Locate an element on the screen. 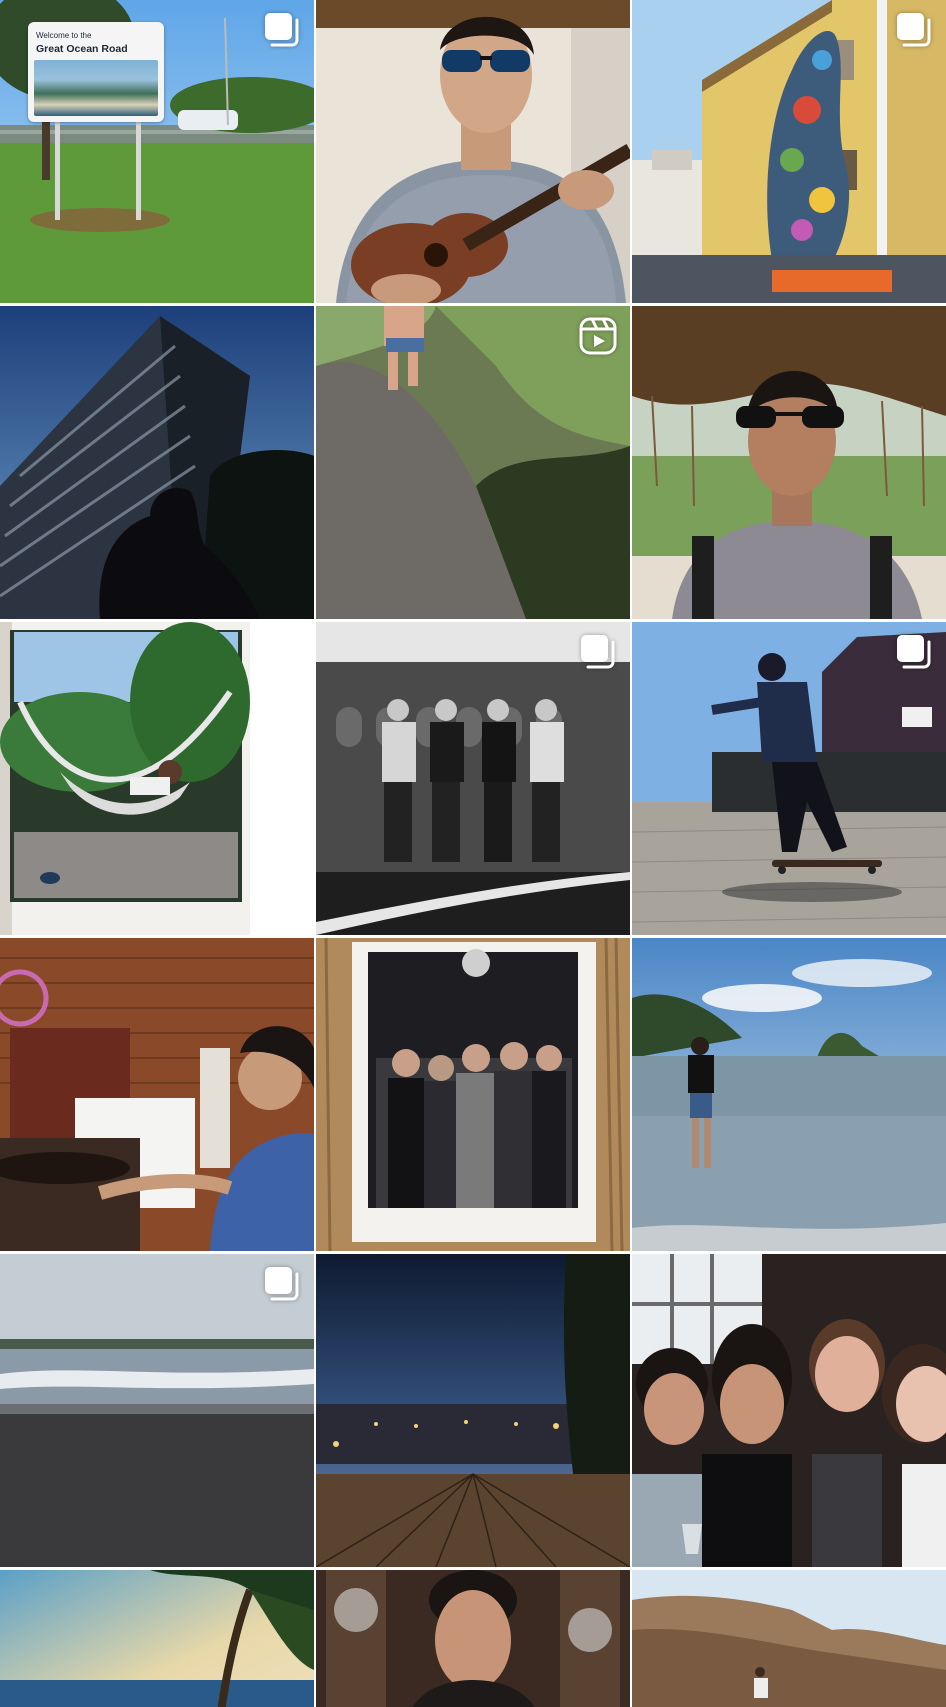 The width and height of the screenshot is (946, 1707). post-tile-hammock-photo is located at coordinates (157, 778).